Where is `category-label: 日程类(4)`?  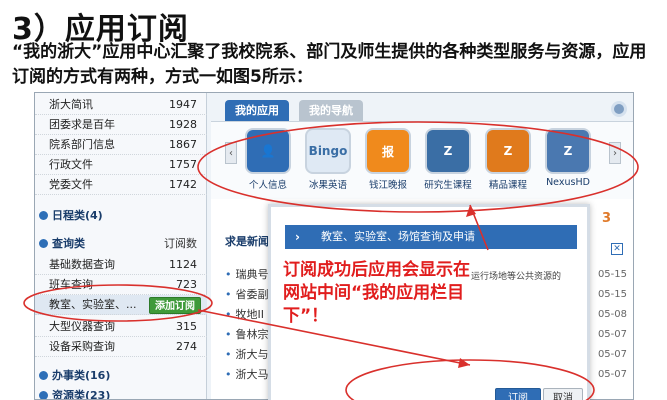 category-label: 日程类(4) is located at coordinates (77, 215).